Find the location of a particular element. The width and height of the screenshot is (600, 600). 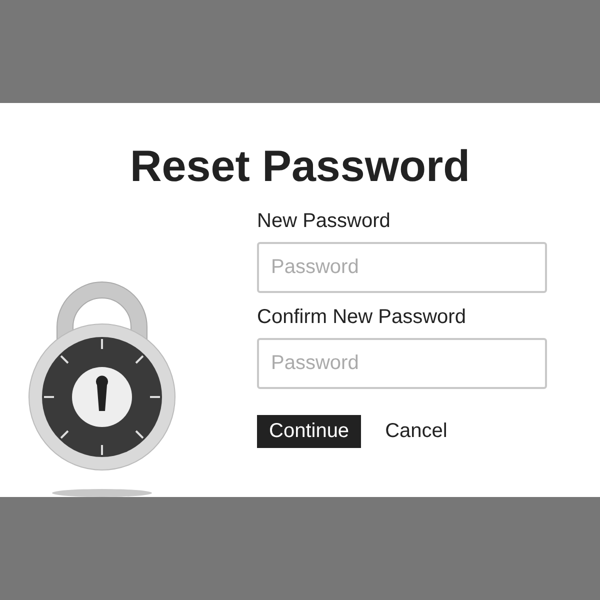

field-label: Confirm New Password is located at coordinates (362, 317).